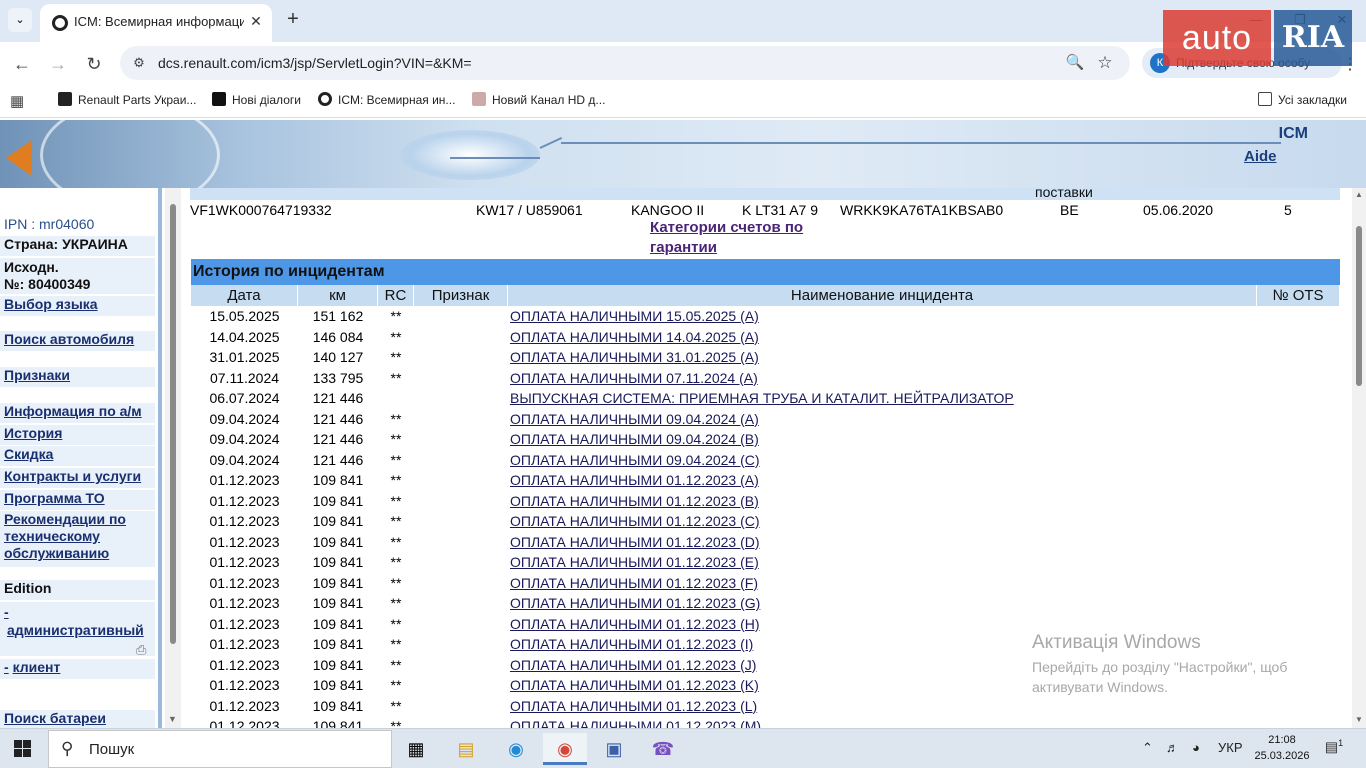 The image size is (1366, 768). What do you see at coordinates (156, 23) in the screenshot?
I see `browser-tab-active: ICM: Всемирная информационн ✕` at bounding box center [156, 23].